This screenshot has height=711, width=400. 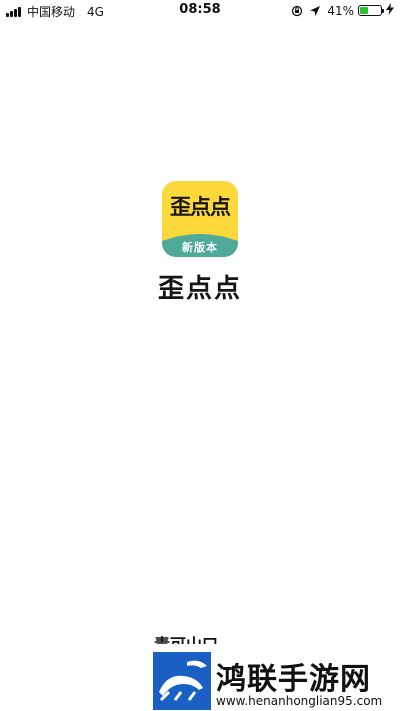 I want to click on battery-percent: 41%, so click(x=340, y=10).